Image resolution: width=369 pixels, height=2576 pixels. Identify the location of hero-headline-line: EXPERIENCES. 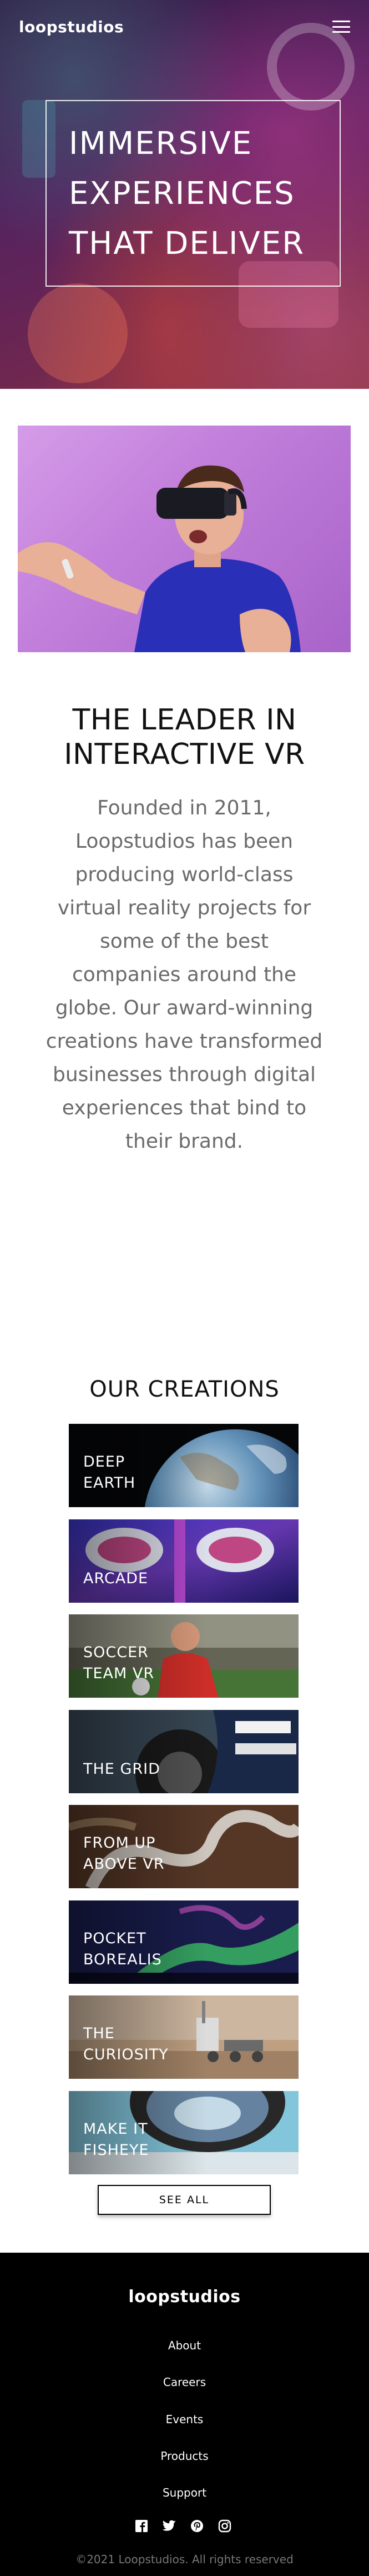
(182, 194).